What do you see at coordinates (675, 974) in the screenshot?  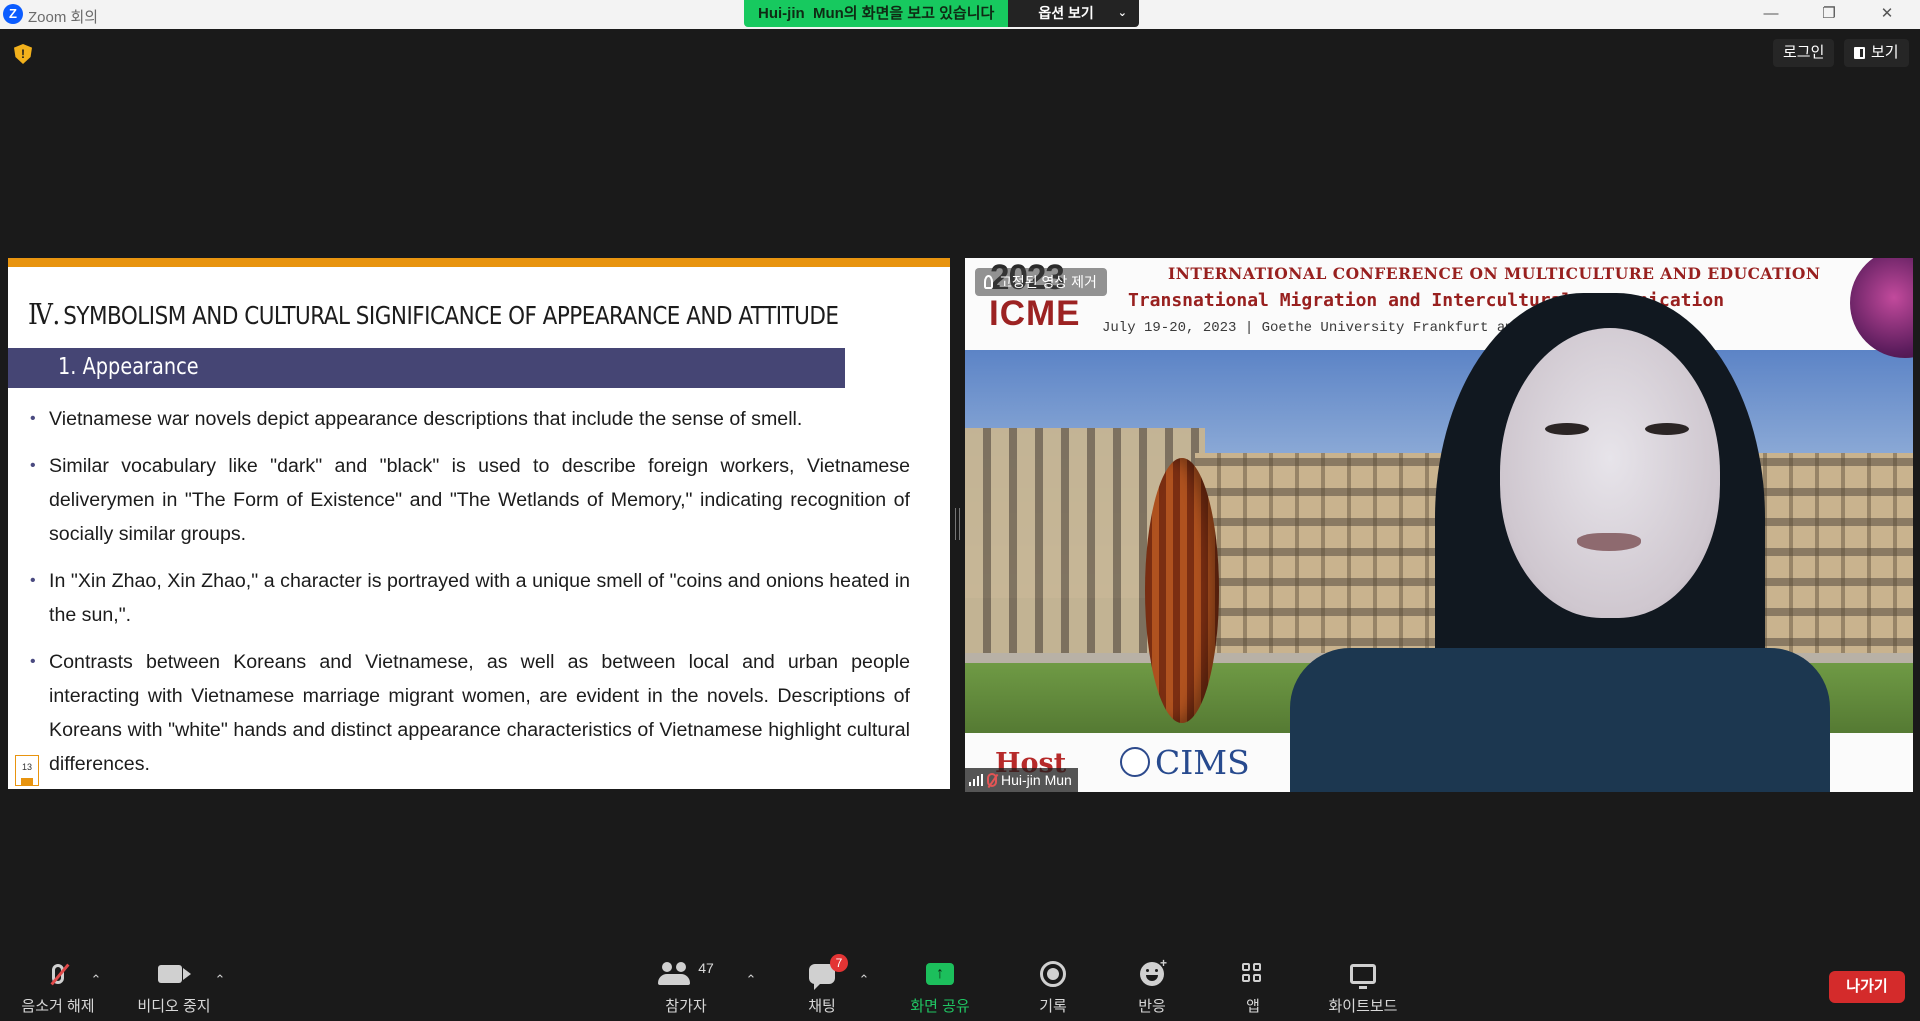 I see `participants-icon` at bounding box center [675, 974].